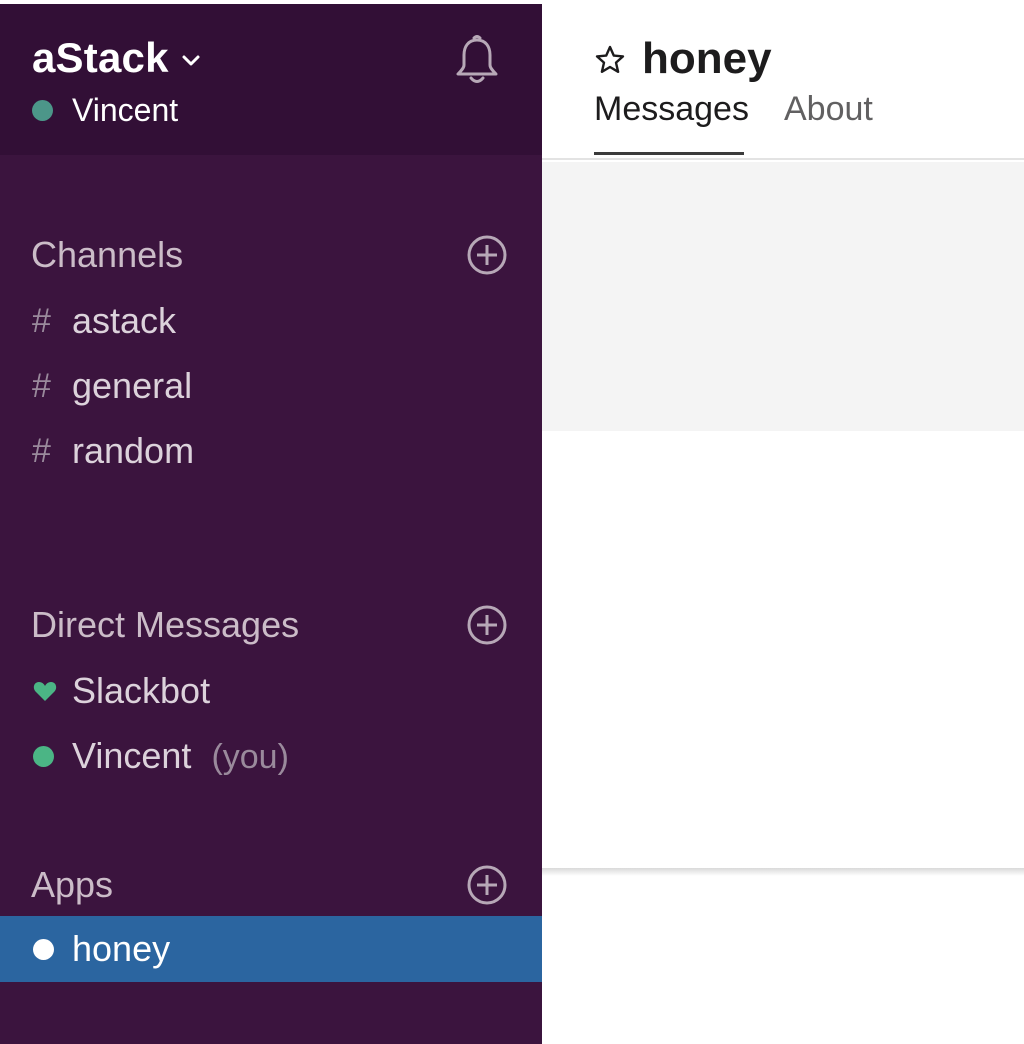 The height and width of the screenshot is (1044, 1024). I want to click on current-user: Vincent, so click(105, 110).